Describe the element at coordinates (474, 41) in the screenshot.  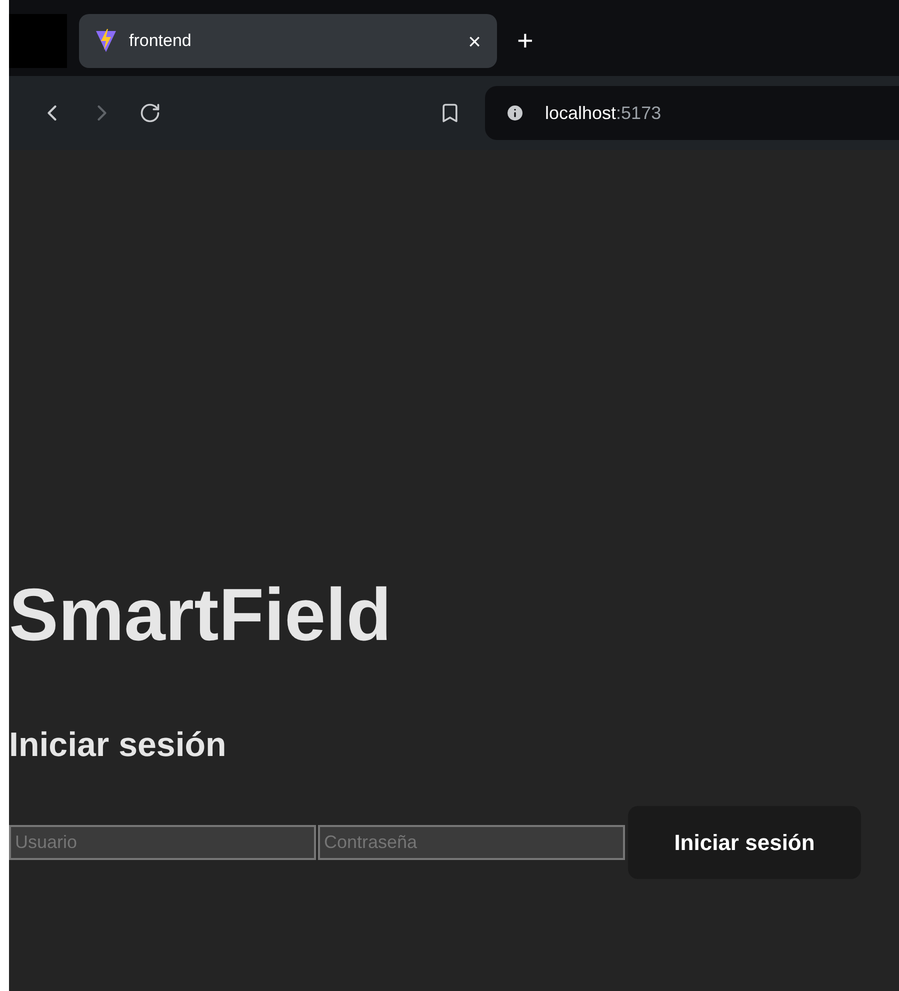
I see `close-tab-button: ×` at that location.